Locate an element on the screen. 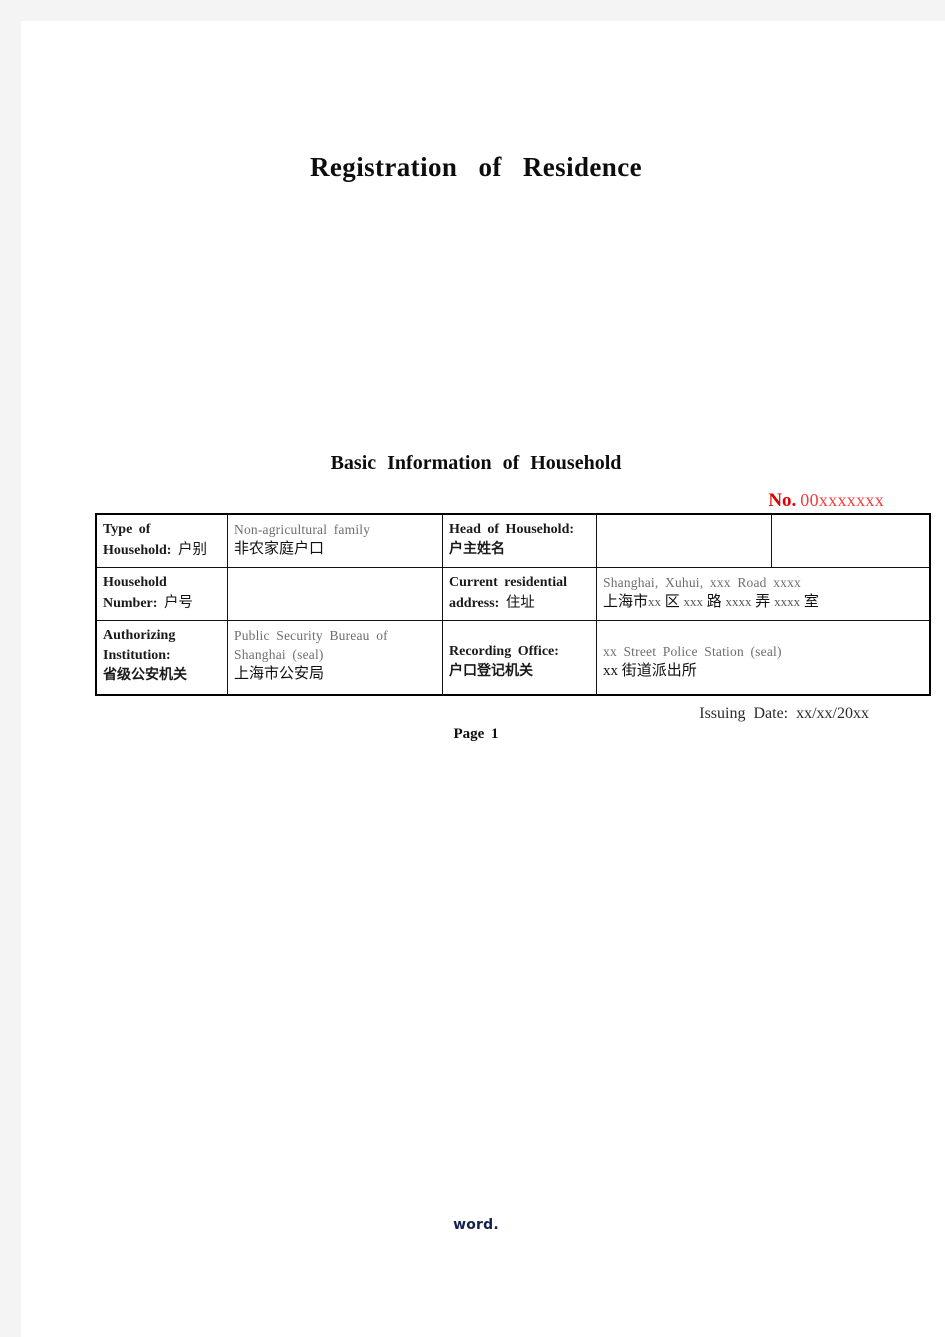 This screenshot has width=945, height=1337. issuing-date: Issuing Date: xx/xx/20xx is located at coordinates (784, 713).